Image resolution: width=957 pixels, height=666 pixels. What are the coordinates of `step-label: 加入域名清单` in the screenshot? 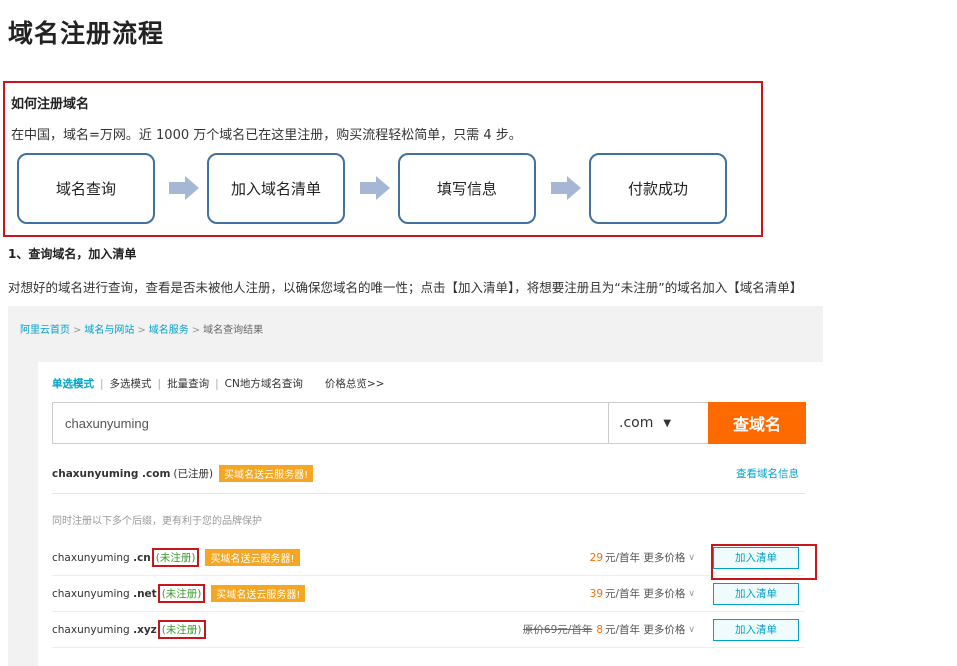 It's located at (275, 189).